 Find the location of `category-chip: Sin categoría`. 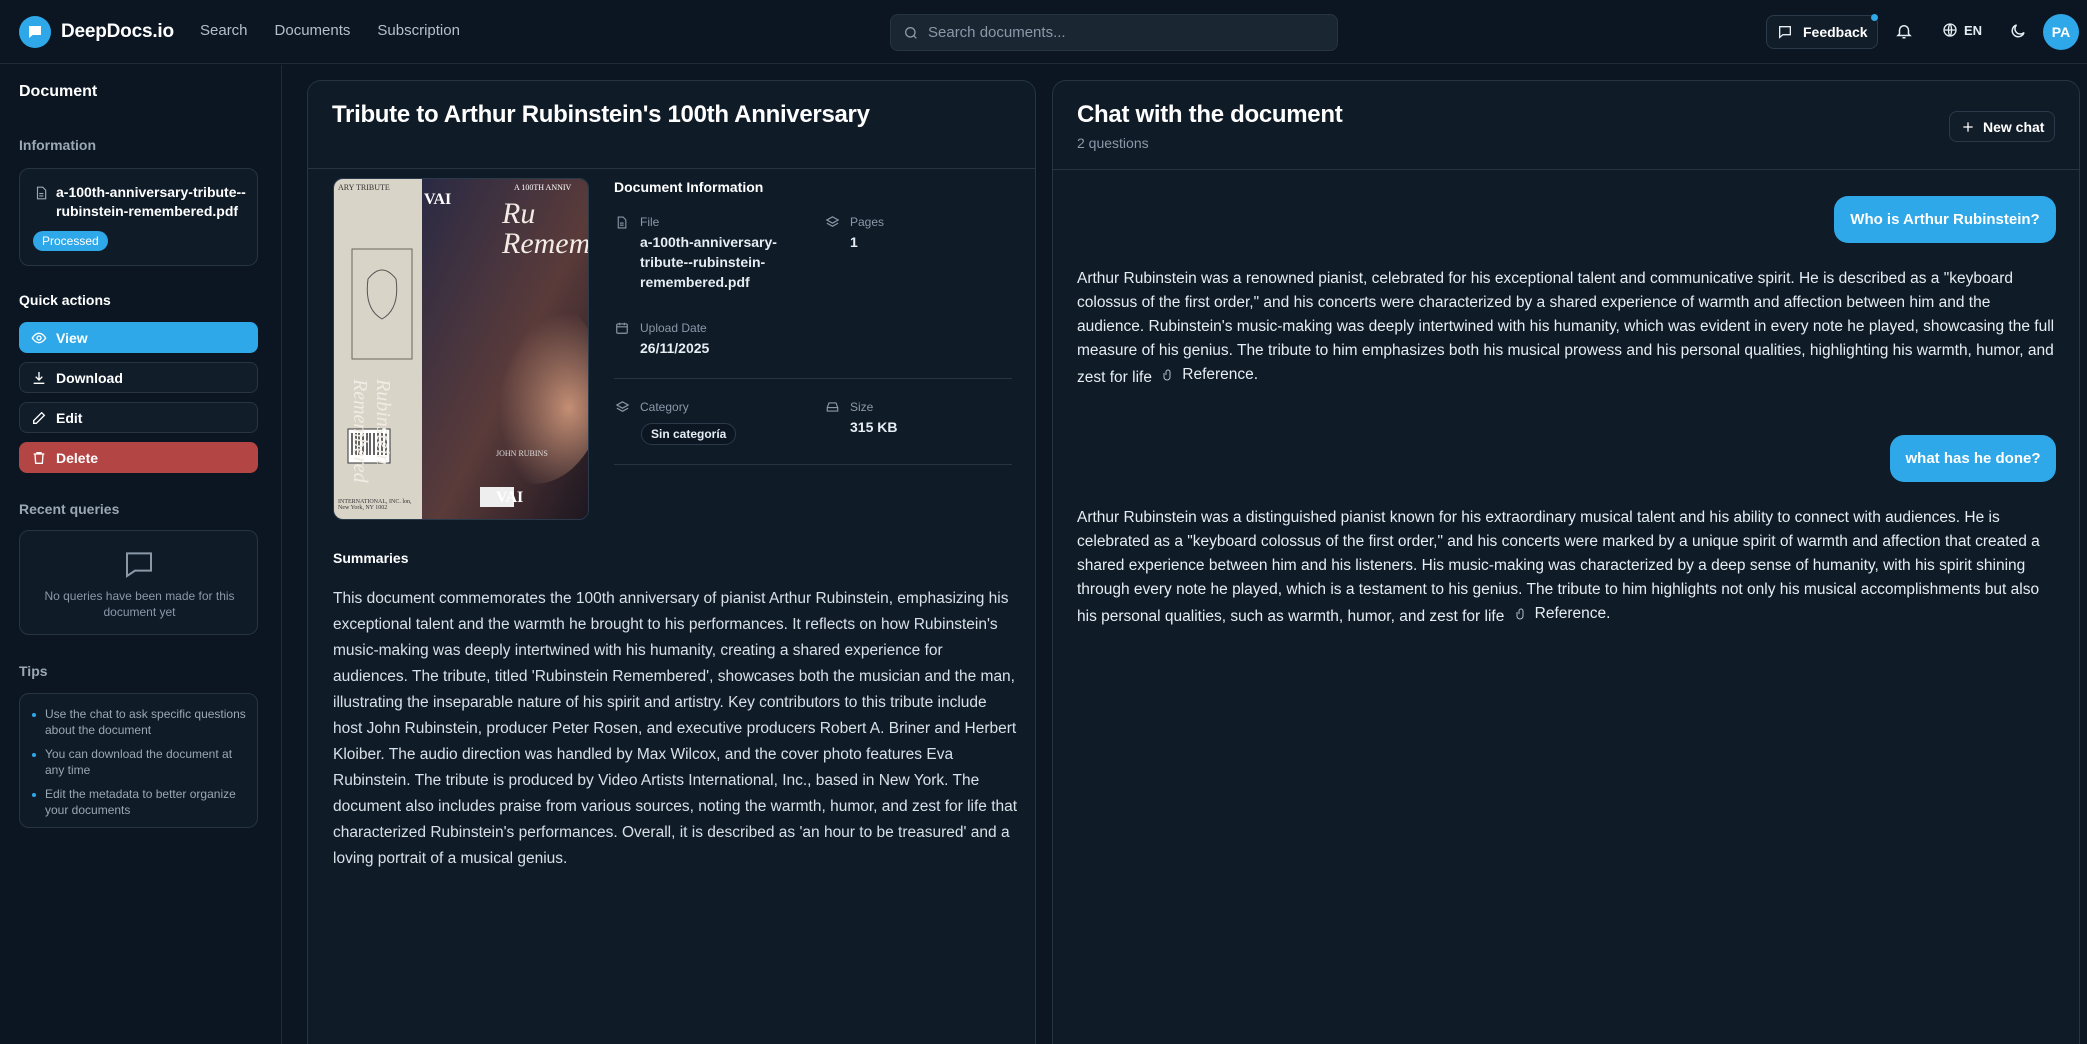

category-chip: Sin categoría is located at coordinates (689, 434).